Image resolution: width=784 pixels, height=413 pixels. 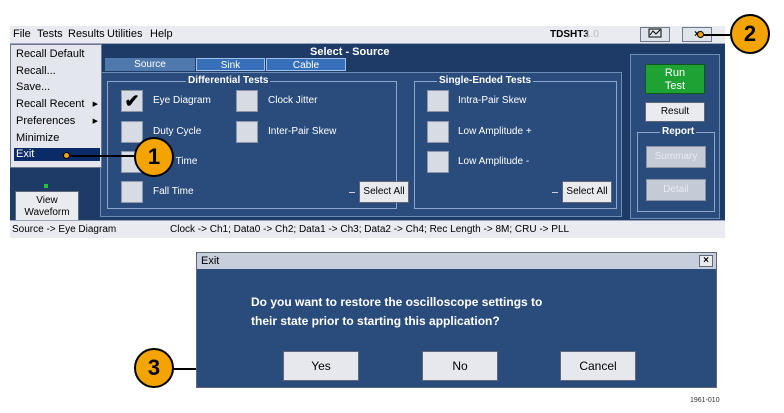 I want to click on exit-dialog-title: Exit, so click(x=210, y=261).